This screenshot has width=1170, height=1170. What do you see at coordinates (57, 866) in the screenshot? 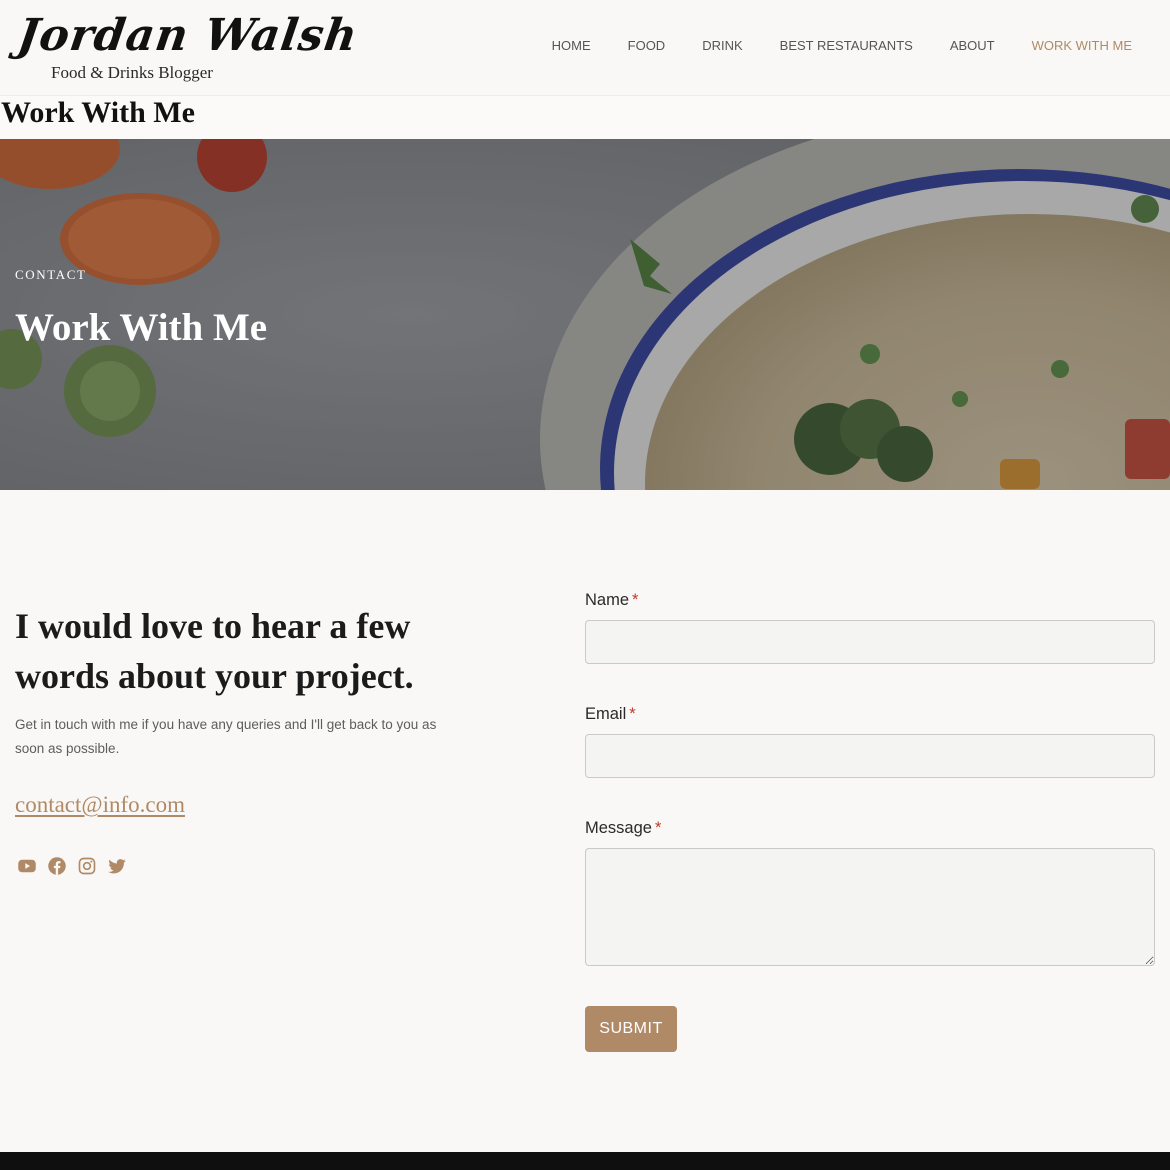
I see `facebook-icon` at bounding box center [57, 866].